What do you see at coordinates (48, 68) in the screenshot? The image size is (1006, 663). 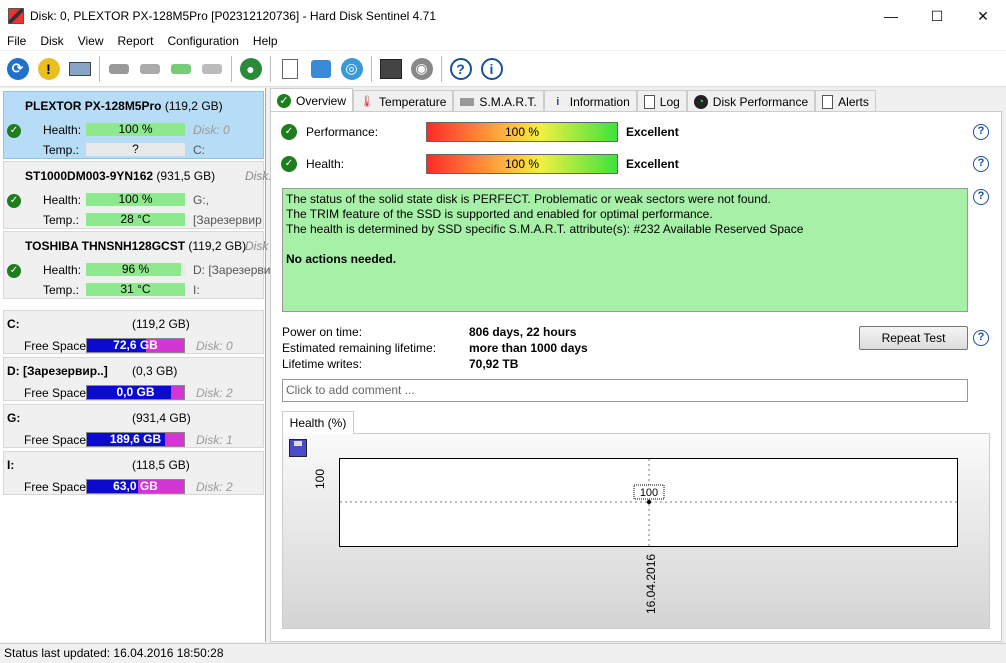 I see `warning-icon: !` at bounding box center [48, 68].